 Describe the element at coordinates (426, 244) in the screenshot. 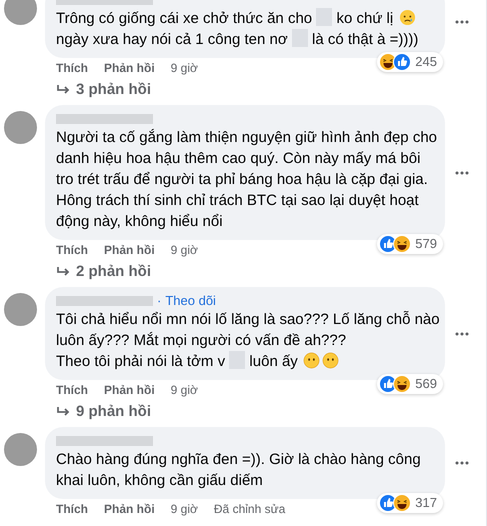

I see `reaction-count: 579` at that location.